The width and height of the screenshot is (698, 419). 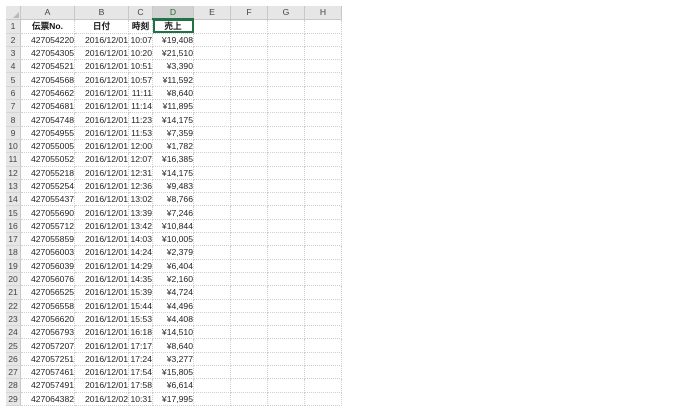 I want to click on row-header: 5, so click(x=13, y=79).